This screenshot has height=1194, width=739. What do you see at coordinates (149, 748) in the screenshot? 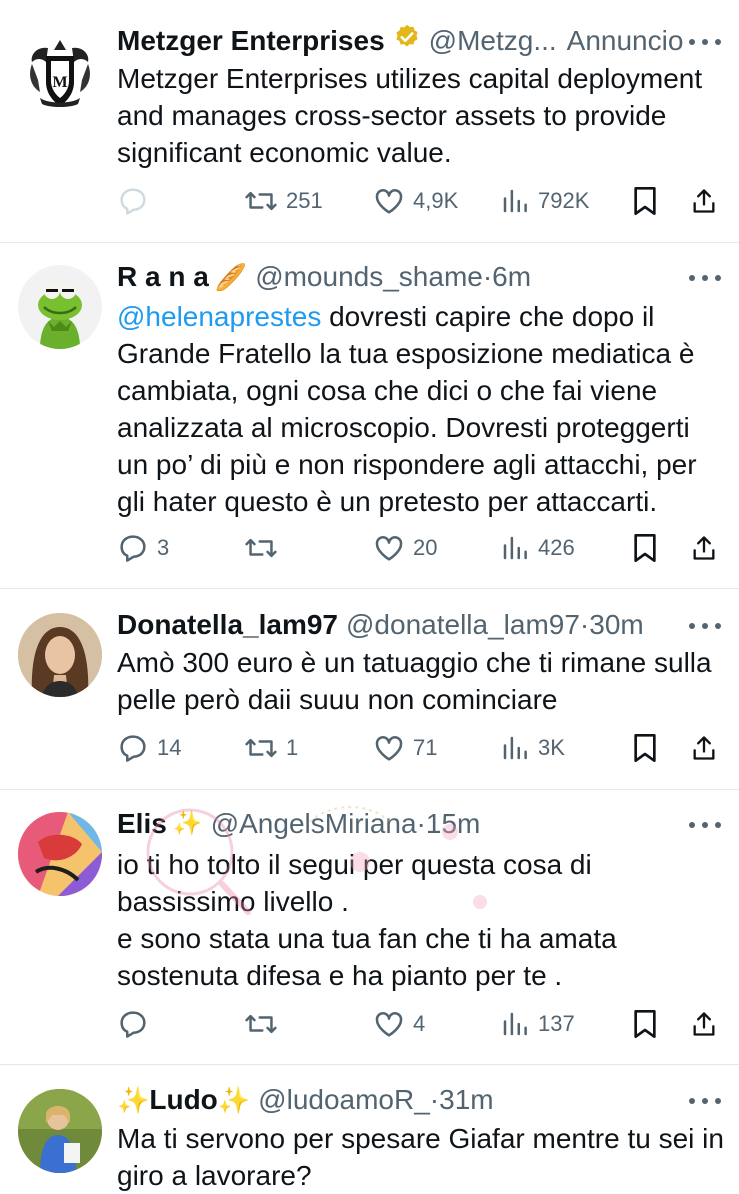
I see `reply-button: 14` at bounding box center [149, 748].